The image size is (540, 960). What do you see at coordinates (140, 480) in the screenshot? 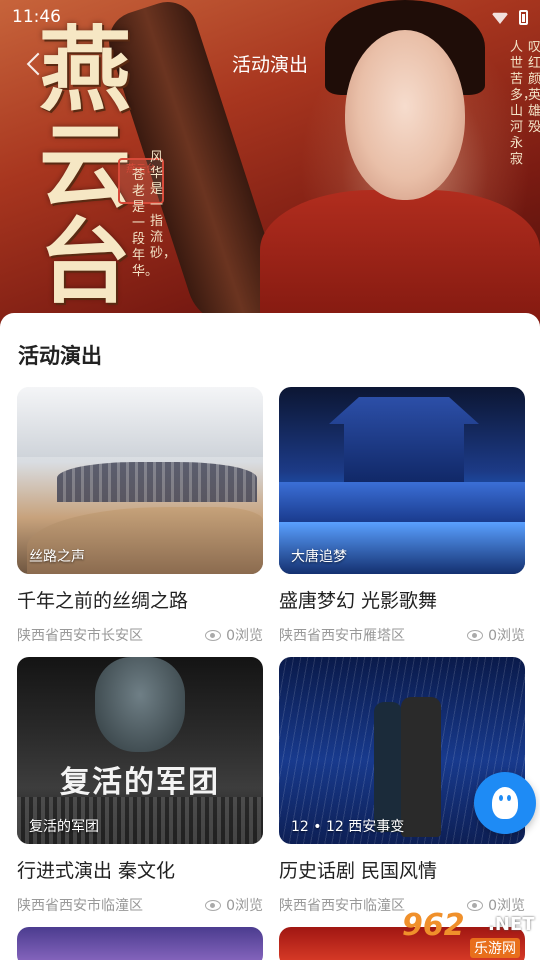
I see `event-thumbnail: 丝路之声` at bounding box center [140, 480].